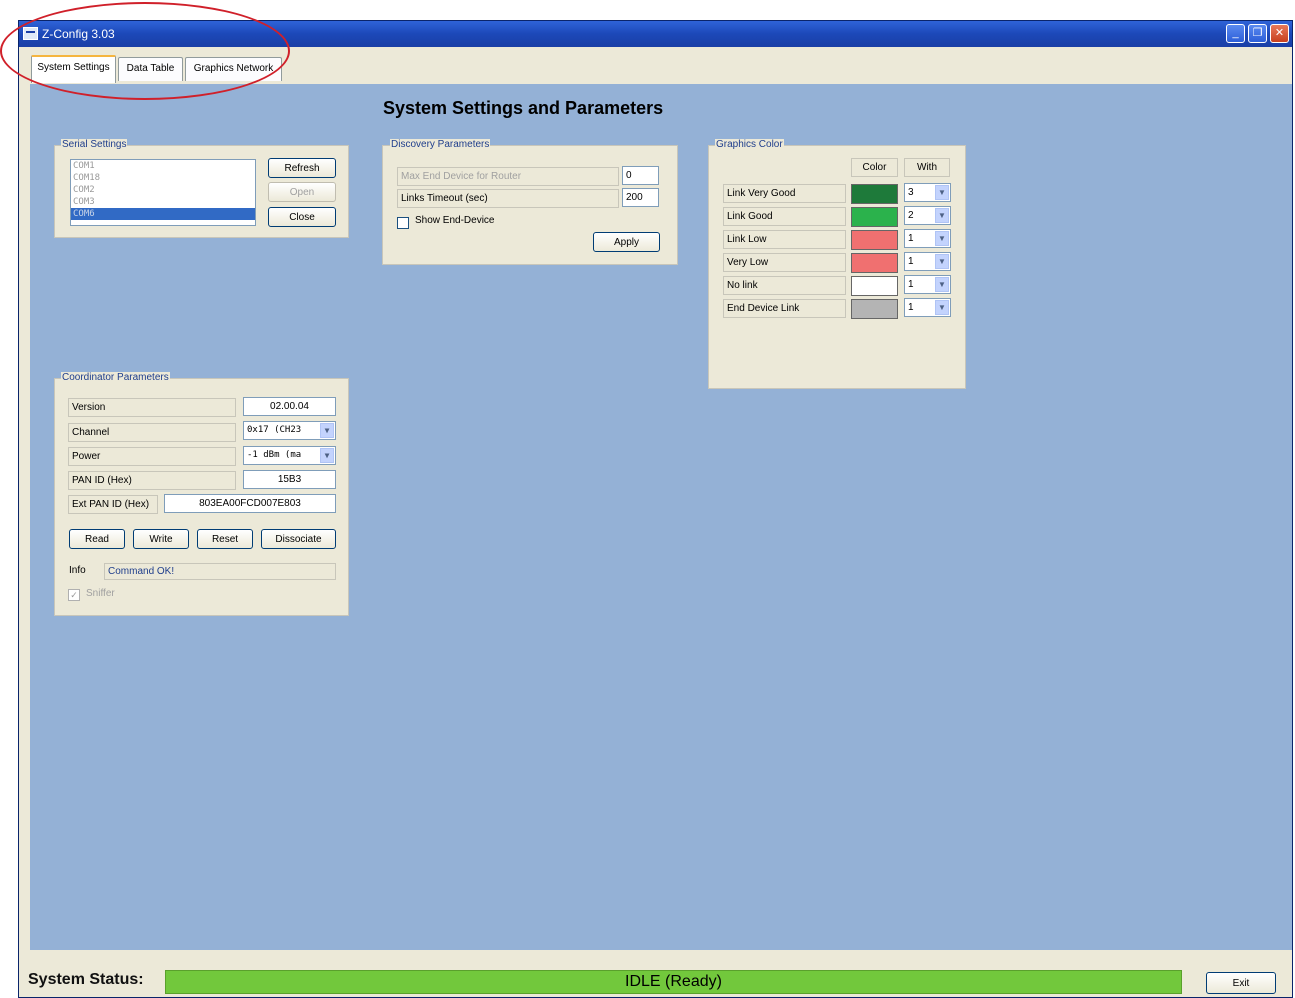  What do you see at coordinates (784, 262) in the screenshot?
I see `graphics-row-label: Very Low` at bounding box center [784, 262].